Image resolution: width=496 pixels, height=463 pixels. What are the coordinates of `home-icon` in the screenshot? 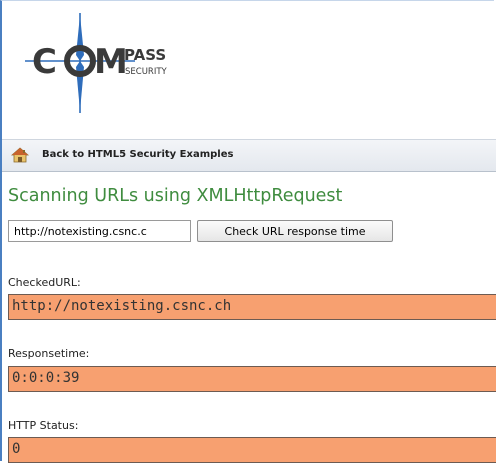 It's located at (20, 155).